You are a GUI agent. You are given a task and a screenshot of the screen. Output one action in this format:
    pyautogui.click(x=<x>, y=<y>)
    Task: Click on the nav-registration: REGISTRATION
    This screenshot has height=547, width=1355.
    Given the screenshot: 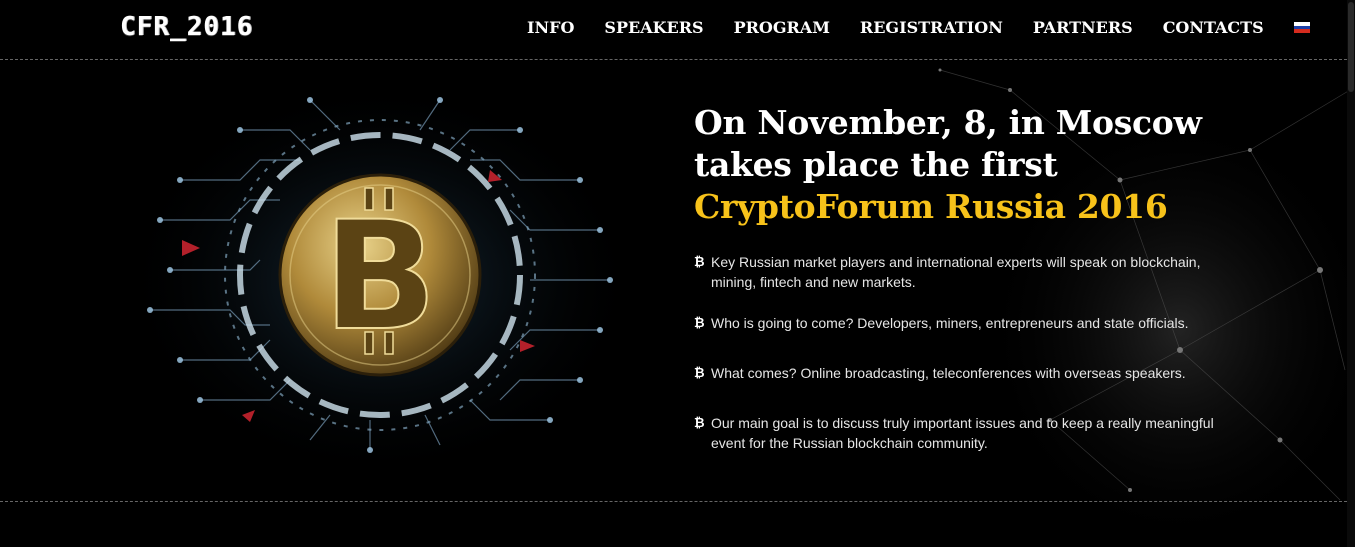 What is the action you would take?
    pyautogui.click(x=931, y=27)
    